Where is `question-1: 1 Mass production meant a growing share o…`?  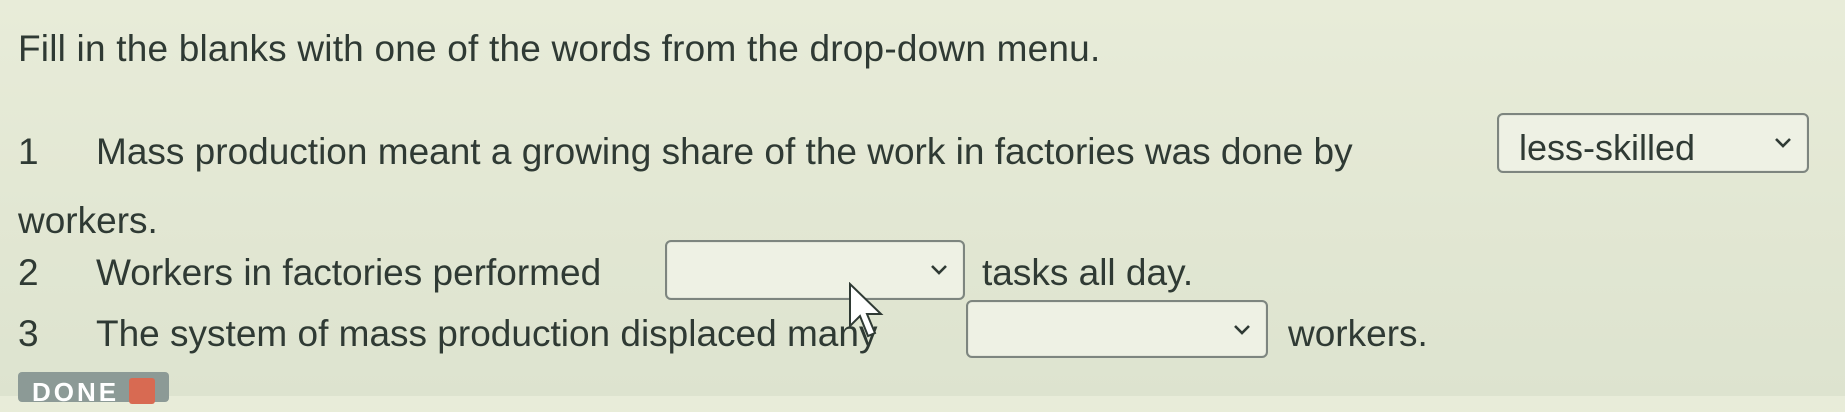
question-1: 1 Mass production meant a growing share o… is located at coordinates (685, 152).